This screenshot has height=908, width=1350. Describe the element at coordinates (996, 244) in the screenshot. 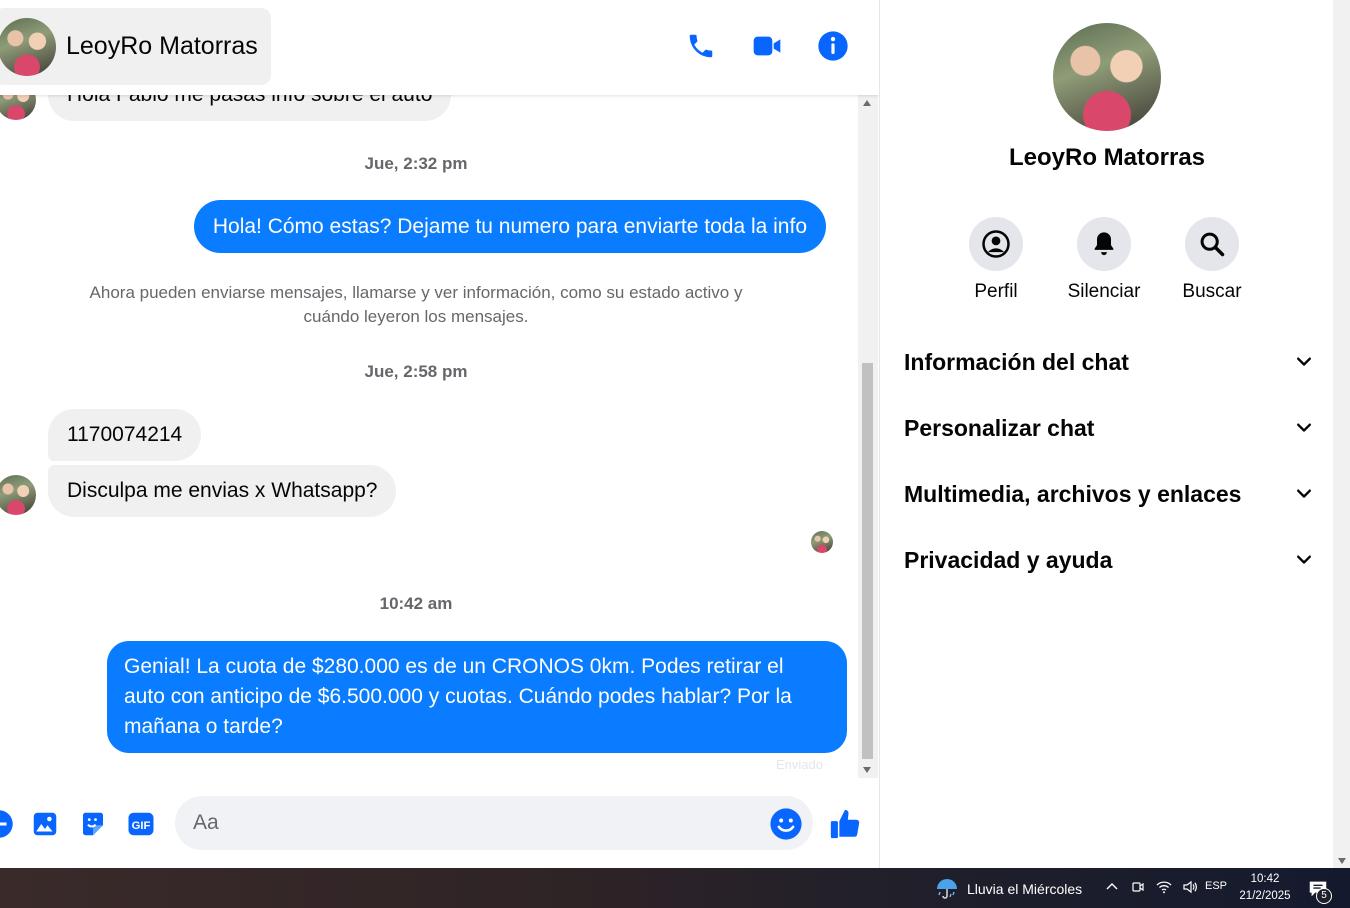

I see `profile-icon` at that location.